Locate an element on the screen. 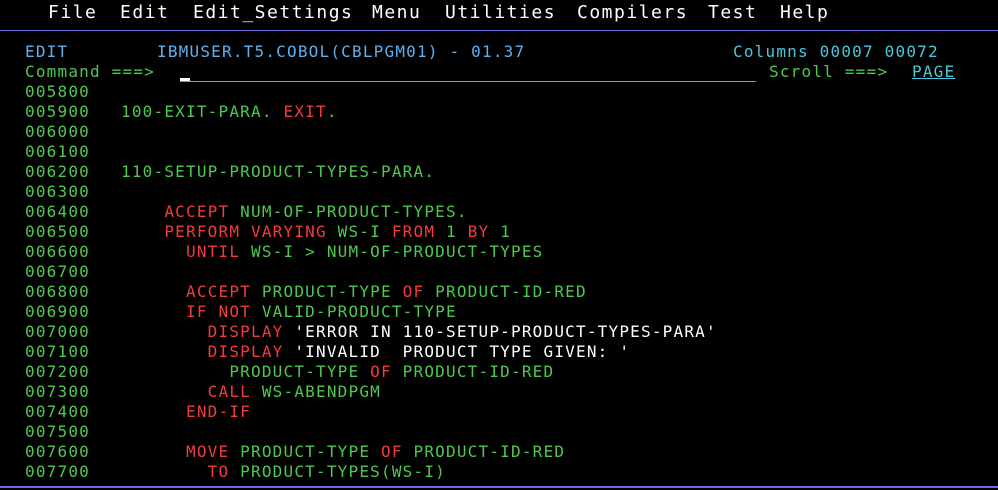 The height and width of the screenshot is (490, 998). source-line: 006100 is located at coordinates (499, 152).